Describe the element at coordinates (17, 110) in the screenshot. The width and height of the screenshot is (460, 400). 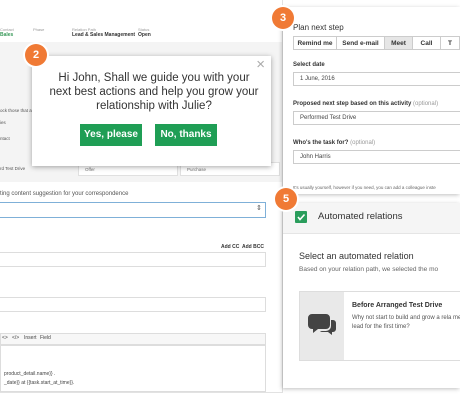
I see `side-text-1: ock those that at` at that location.